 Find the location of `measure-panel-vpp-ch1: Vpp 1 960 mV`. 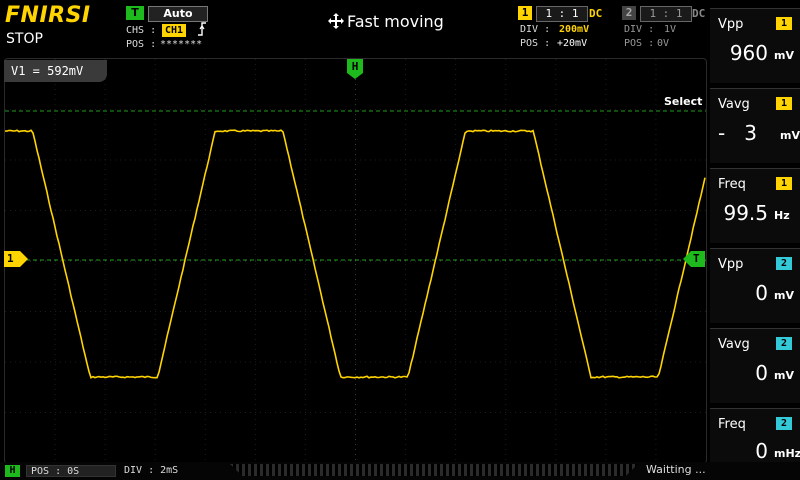

measure-panel-vpp-ch1: Vpp 1 960 mV is located at coordinates (755, 45).